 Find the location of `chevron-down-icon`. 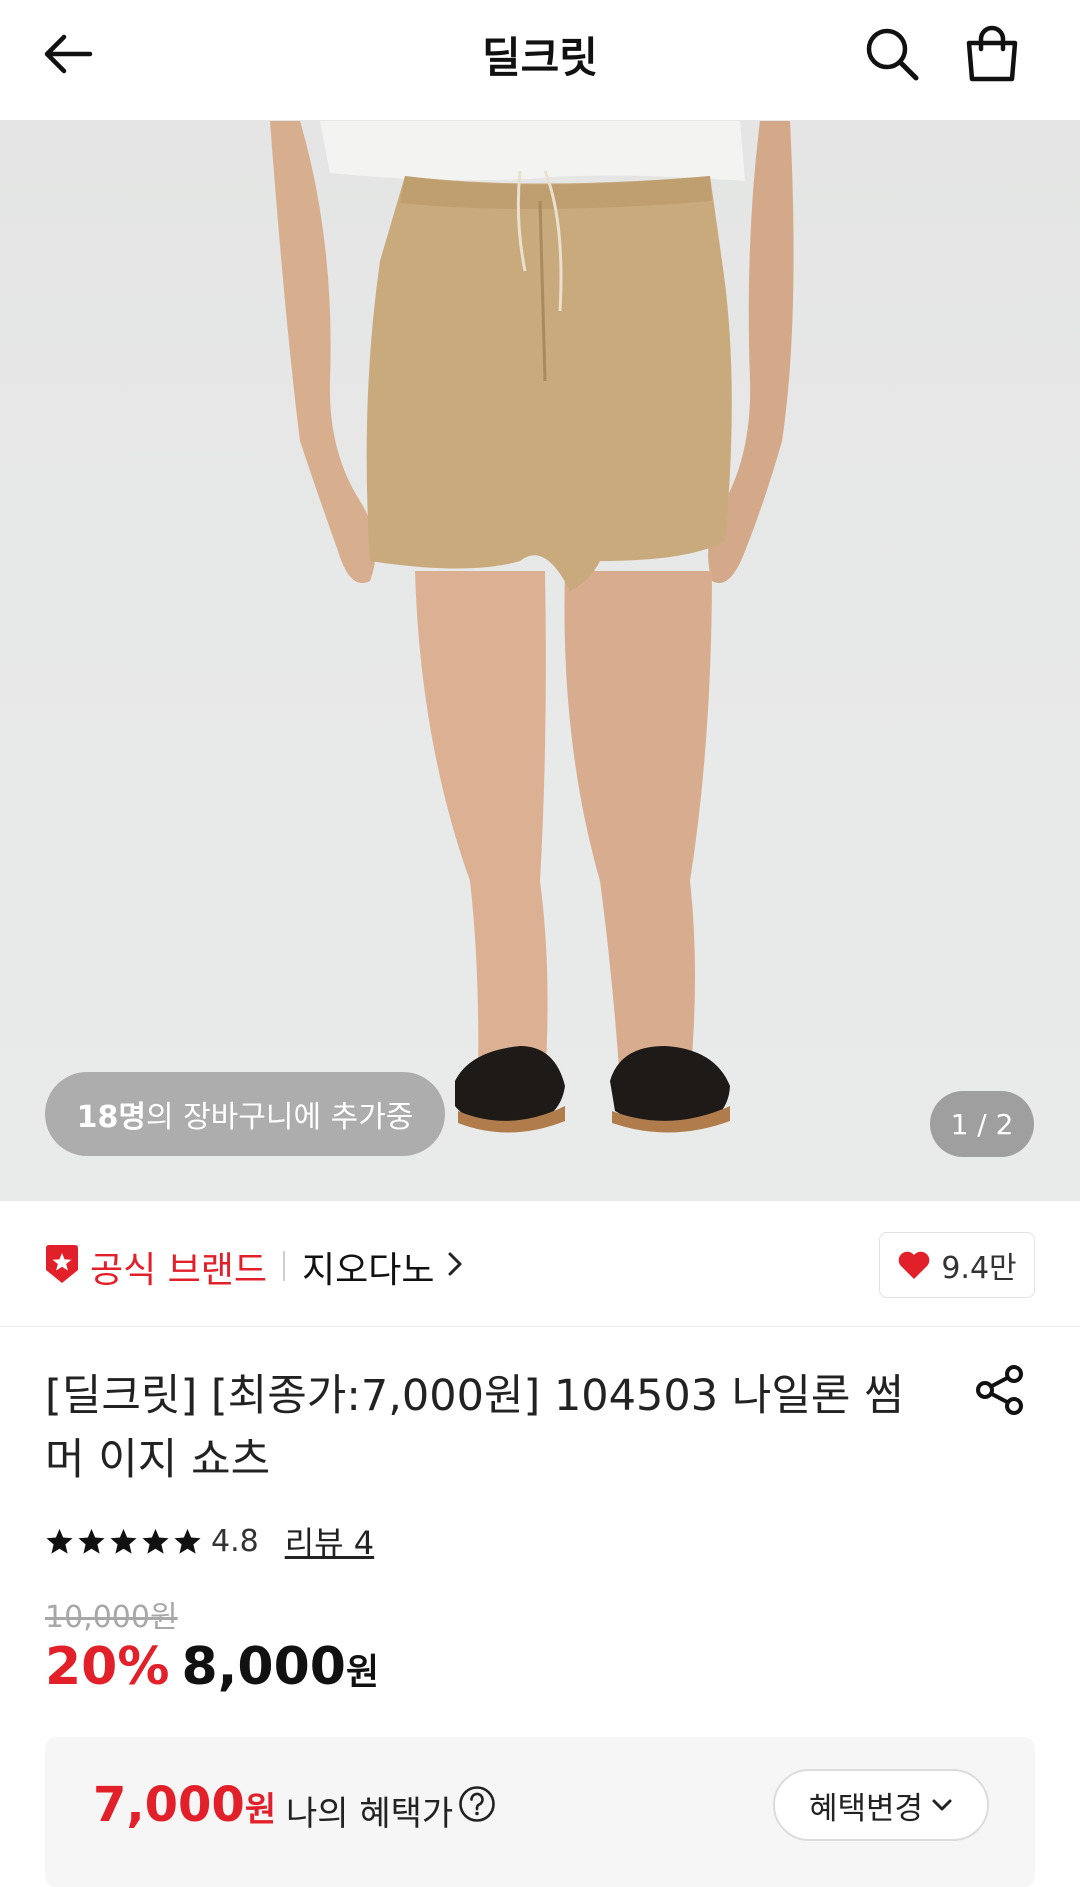

chevron-down-icon is located at coordinates (942, 1805).